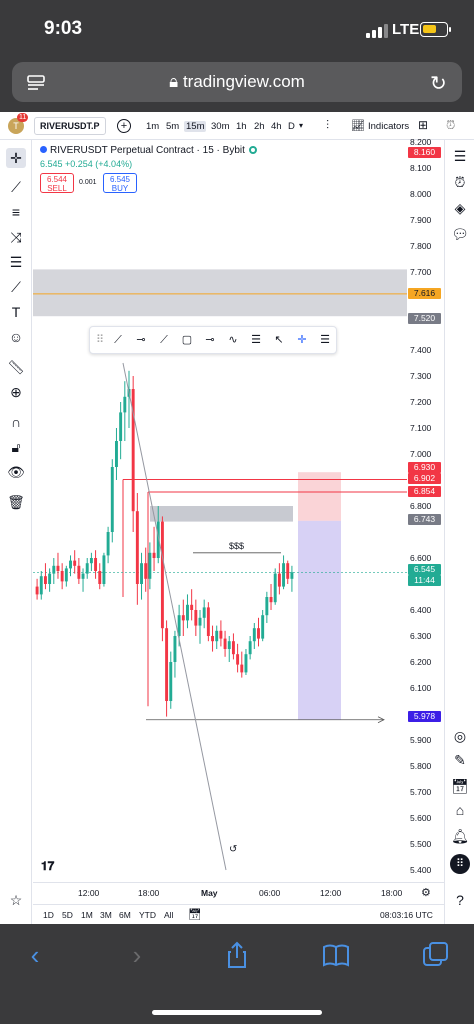 The width and height of the screenshot is (474, 1024). What do you see at coordinates (421, 428) in the screenshot?
I see `price-tick: 7.100` at bounding box center [421, 428].